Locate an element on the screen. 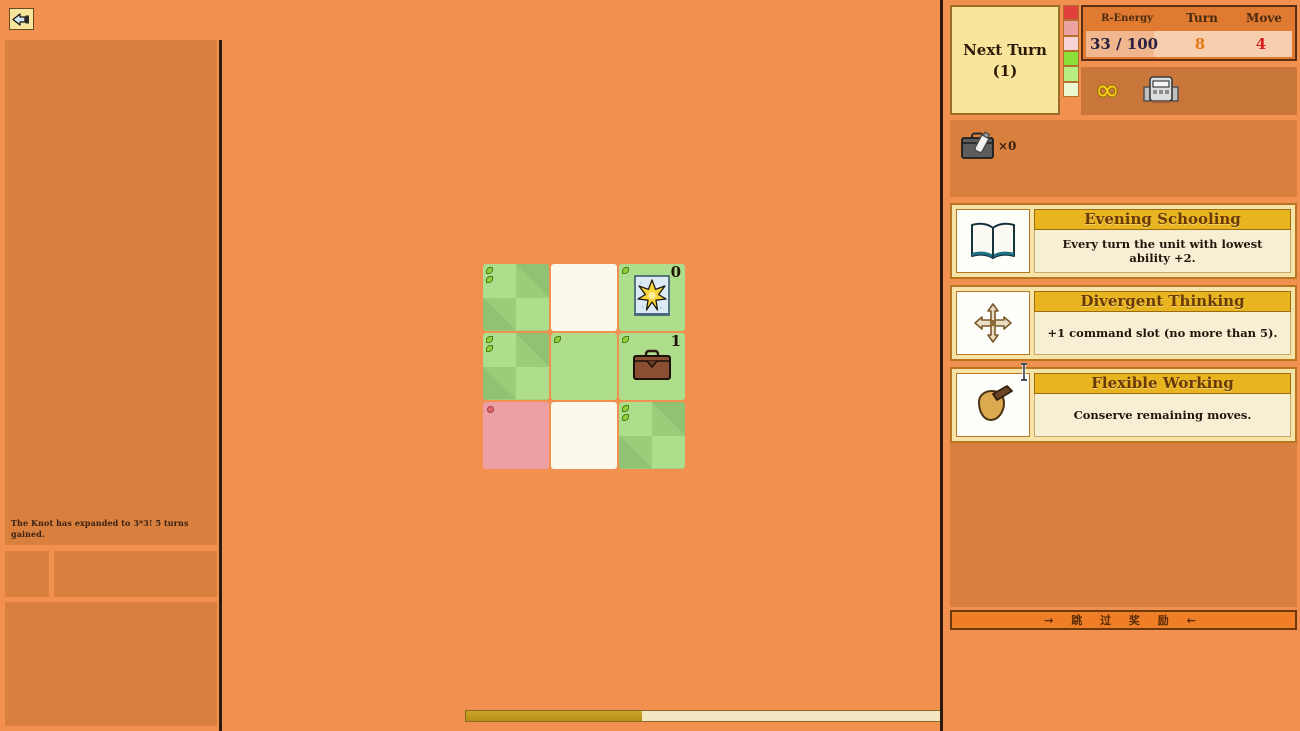 The image size is (1300, 731). sun-poster-icon is located at coordinates (652, 298).